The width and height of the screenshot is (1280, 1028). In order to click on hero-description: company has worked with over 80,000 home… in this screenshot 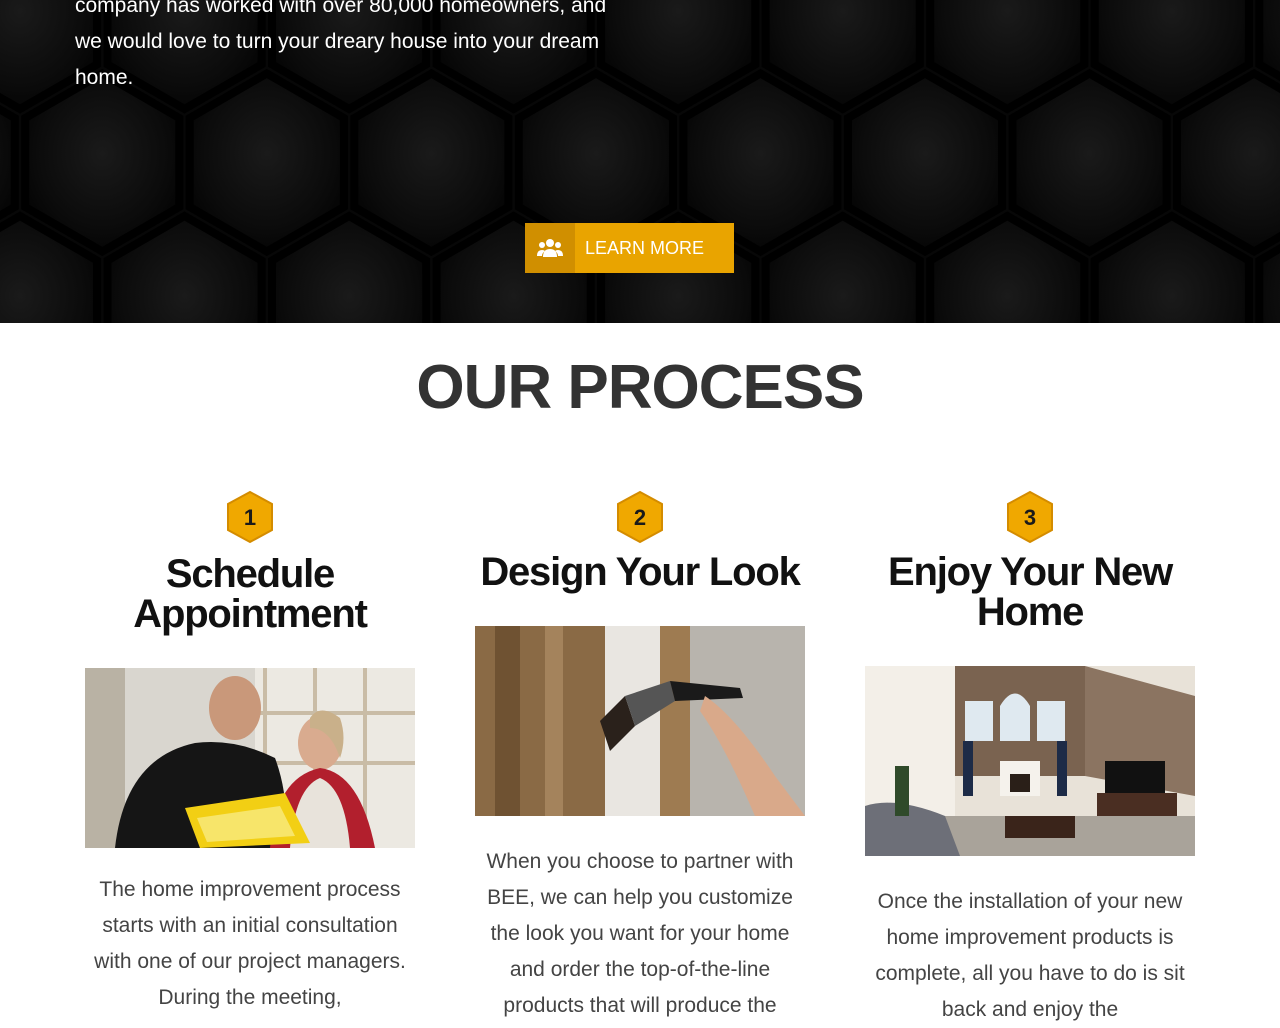, I will do `click(341, 44)`.